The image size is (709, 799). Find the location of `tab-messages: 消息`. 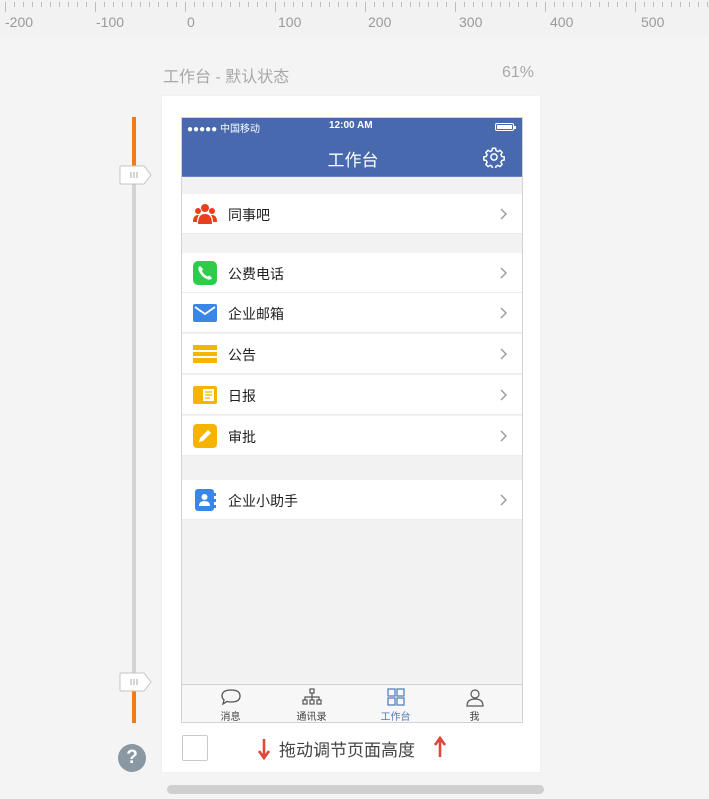

tab-messages: 消息 is located at coordinates (230, 704).